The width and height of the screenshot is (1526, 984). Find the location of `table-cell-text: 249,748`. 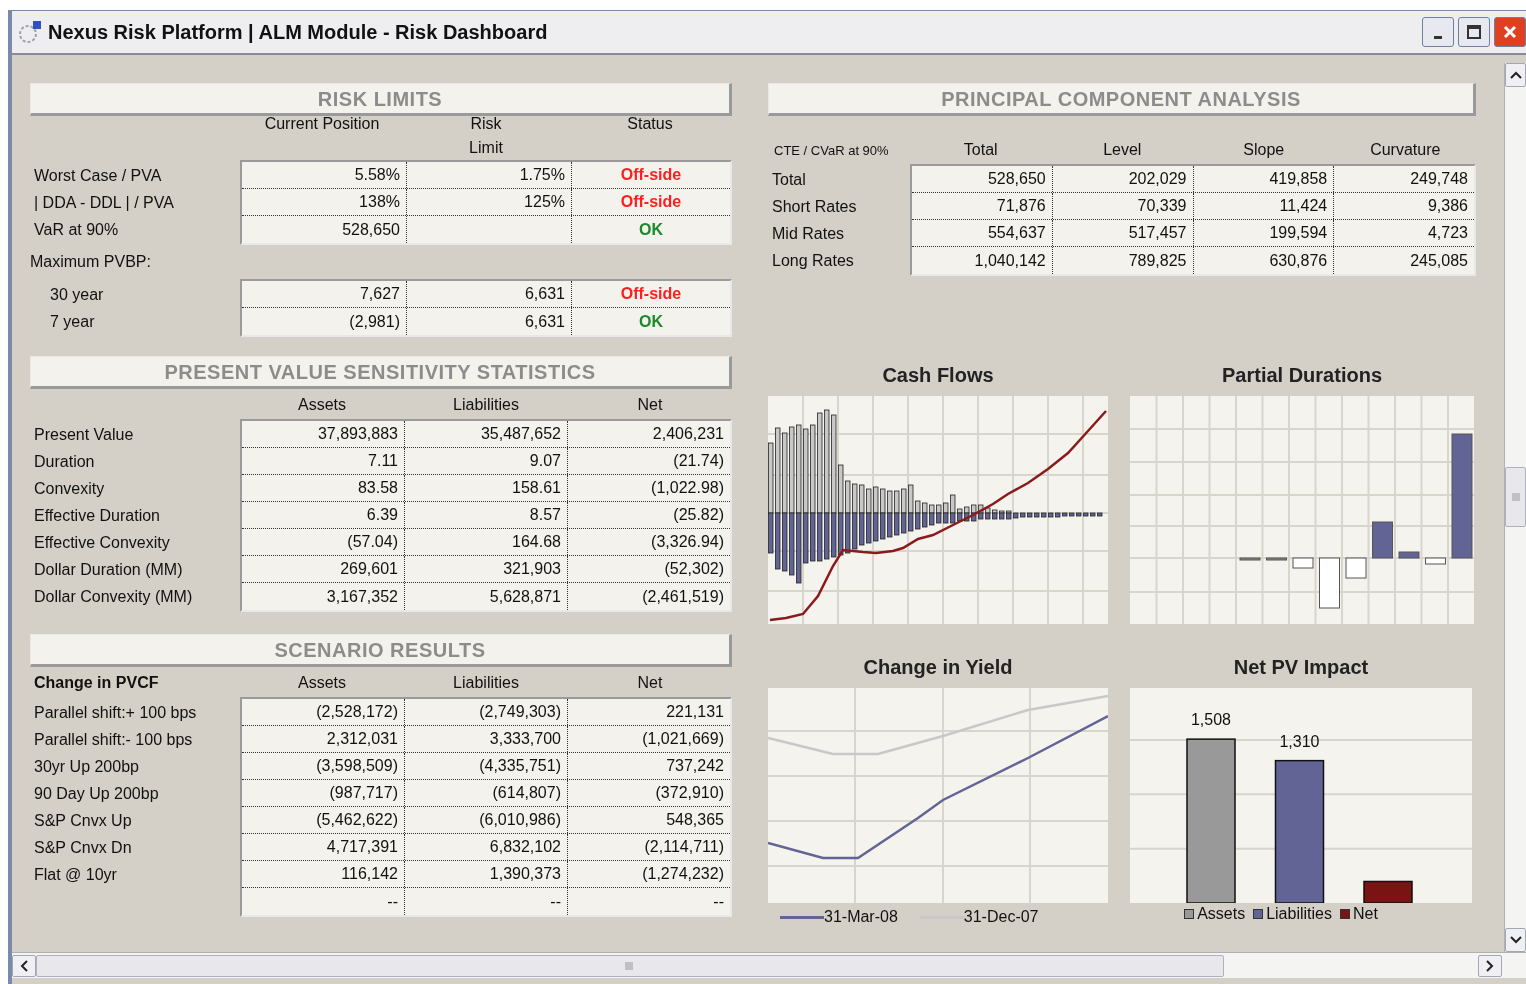

table-cell-text: 249,748 is located at coordinates (1439, 179).